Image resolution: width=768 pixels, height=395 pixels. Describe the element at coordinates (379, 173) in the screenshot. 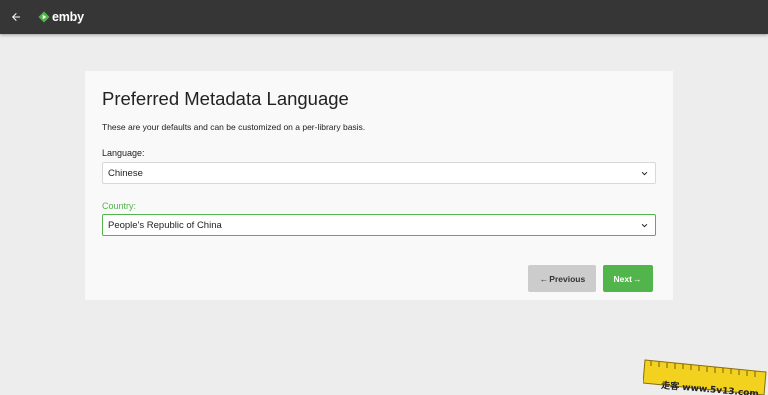

I see `language-select: Chinese` at that location.